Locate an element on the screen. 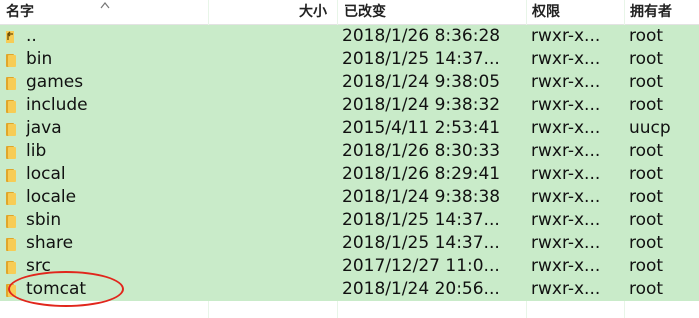 Image resolution: width=699 pixels, height=318 pixels. file-name: .. is located at coordinates (31, 36).